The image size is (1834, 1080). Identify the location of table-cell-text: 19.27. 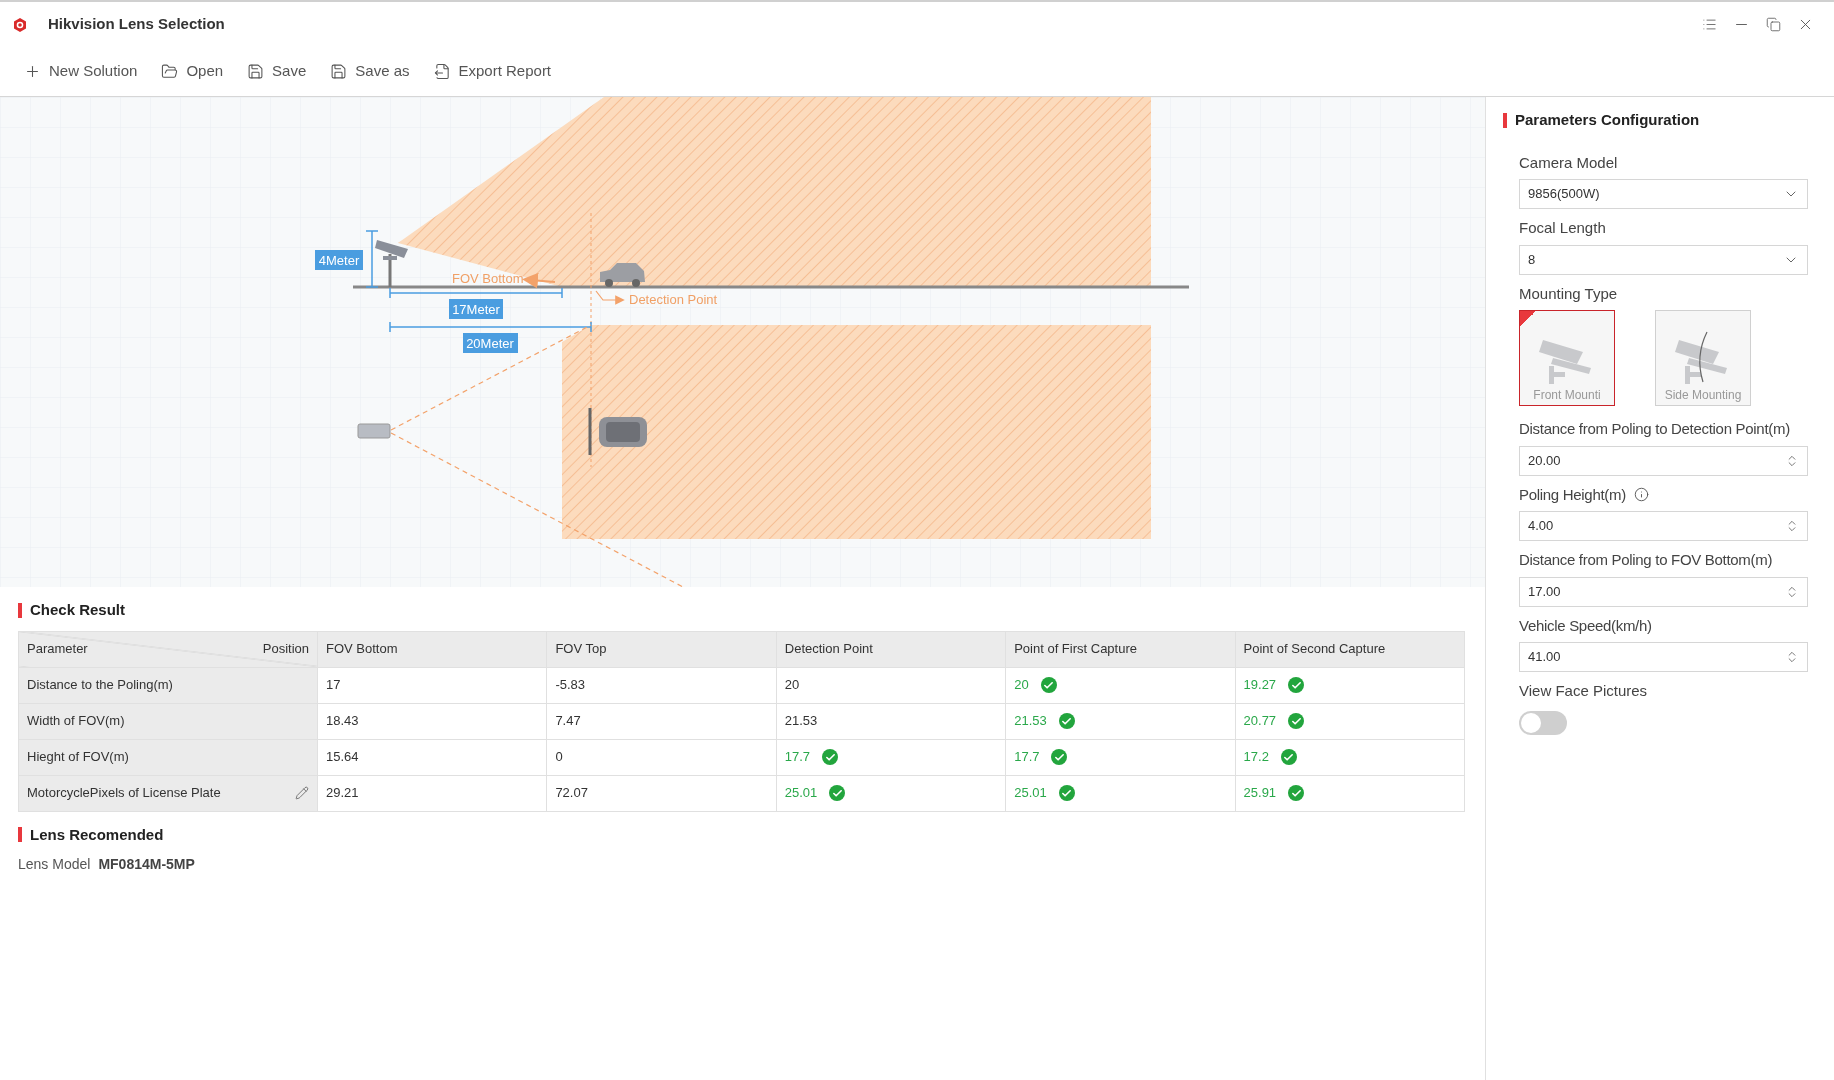
(1260, 685).